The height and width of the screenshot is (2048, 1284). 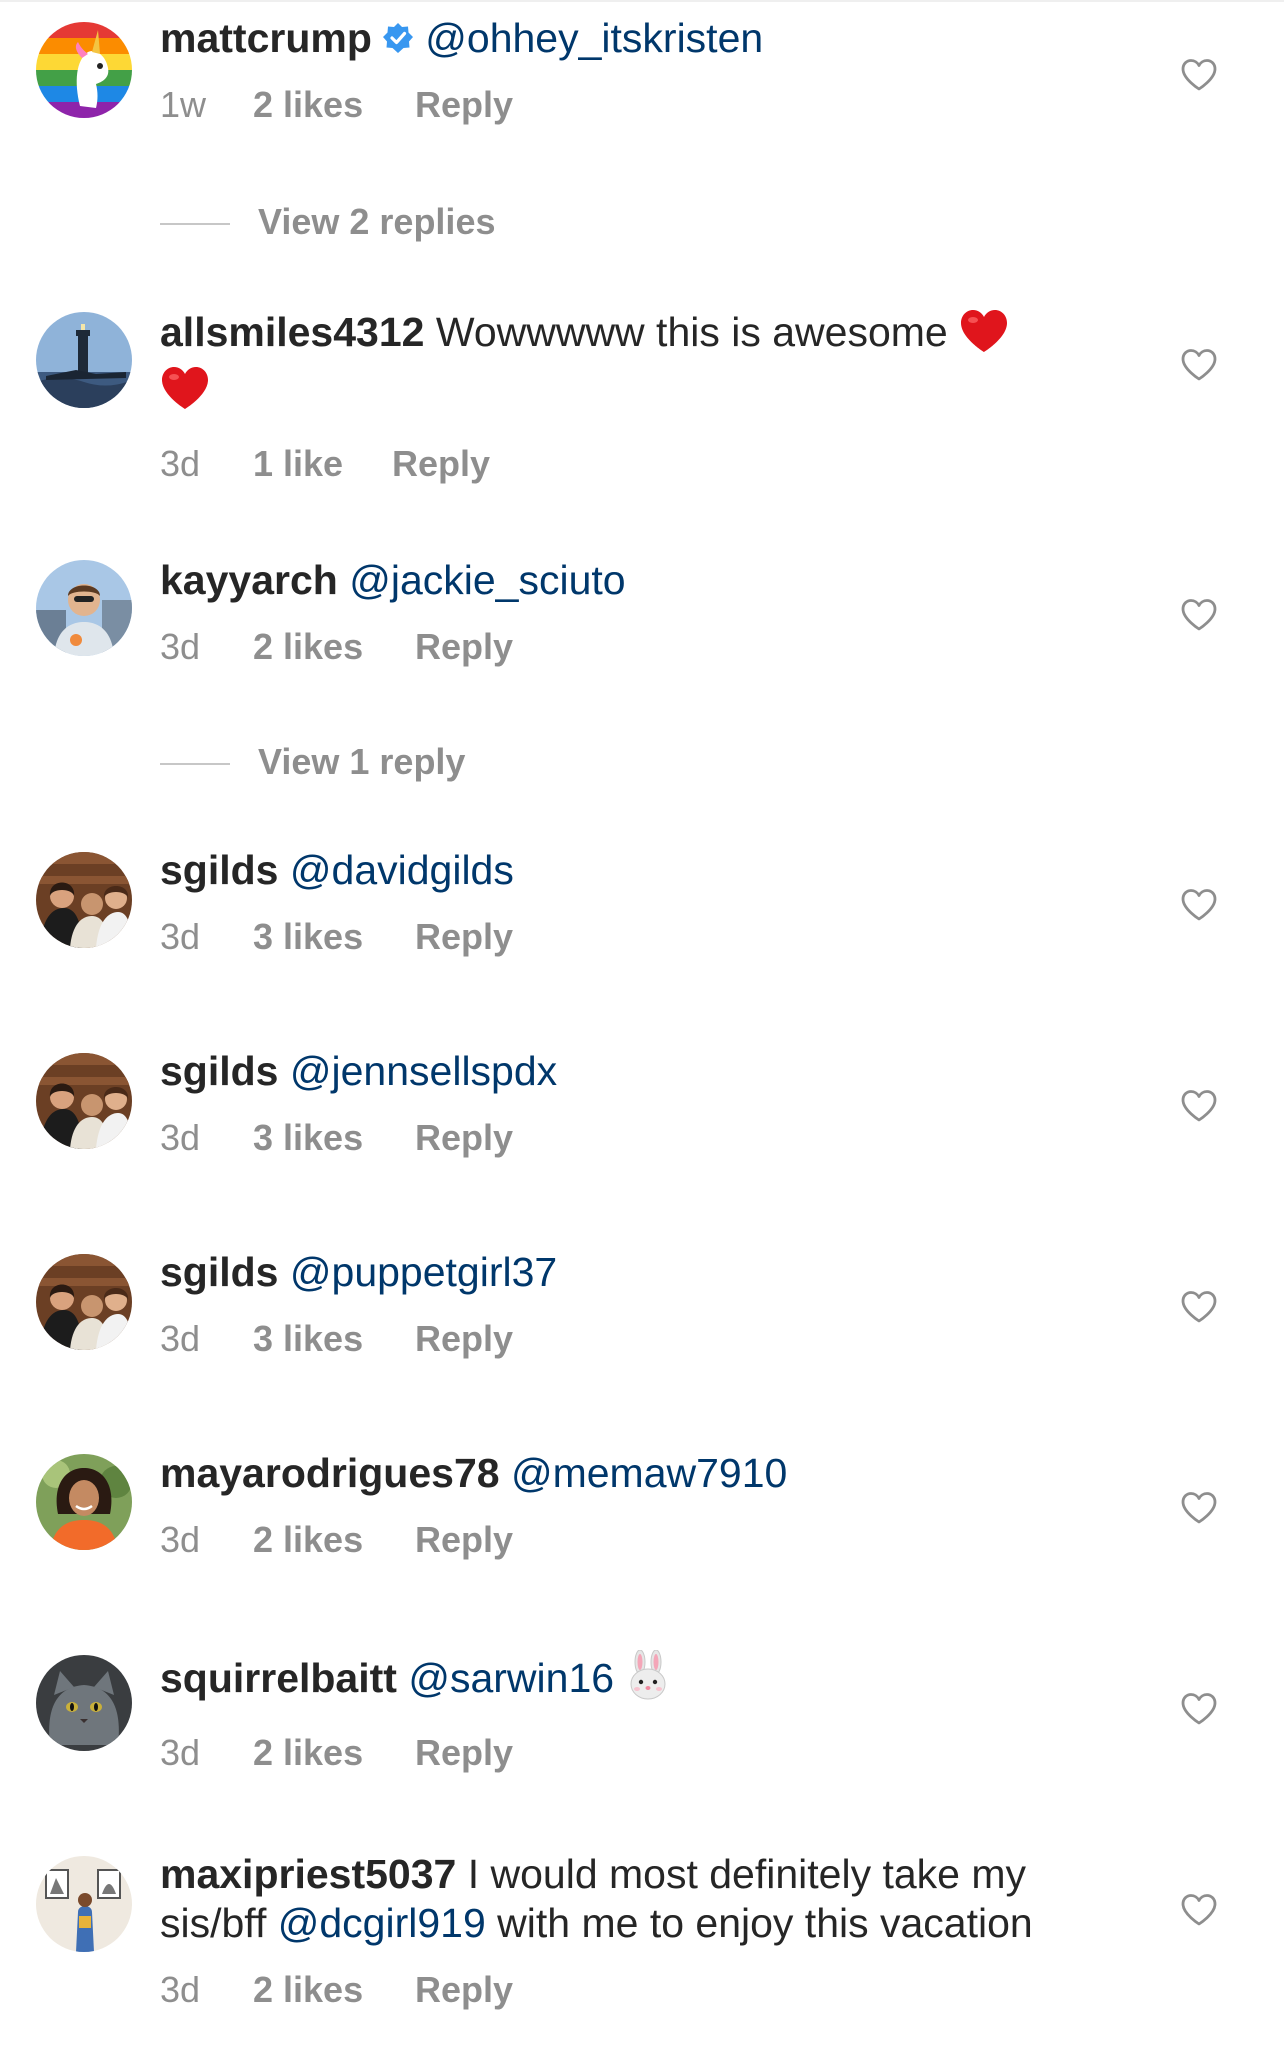 What do you see at coordinates (266, 38) in the screenshot?
I see `comment-username: mattcrump` at bounding box center [266, 38].